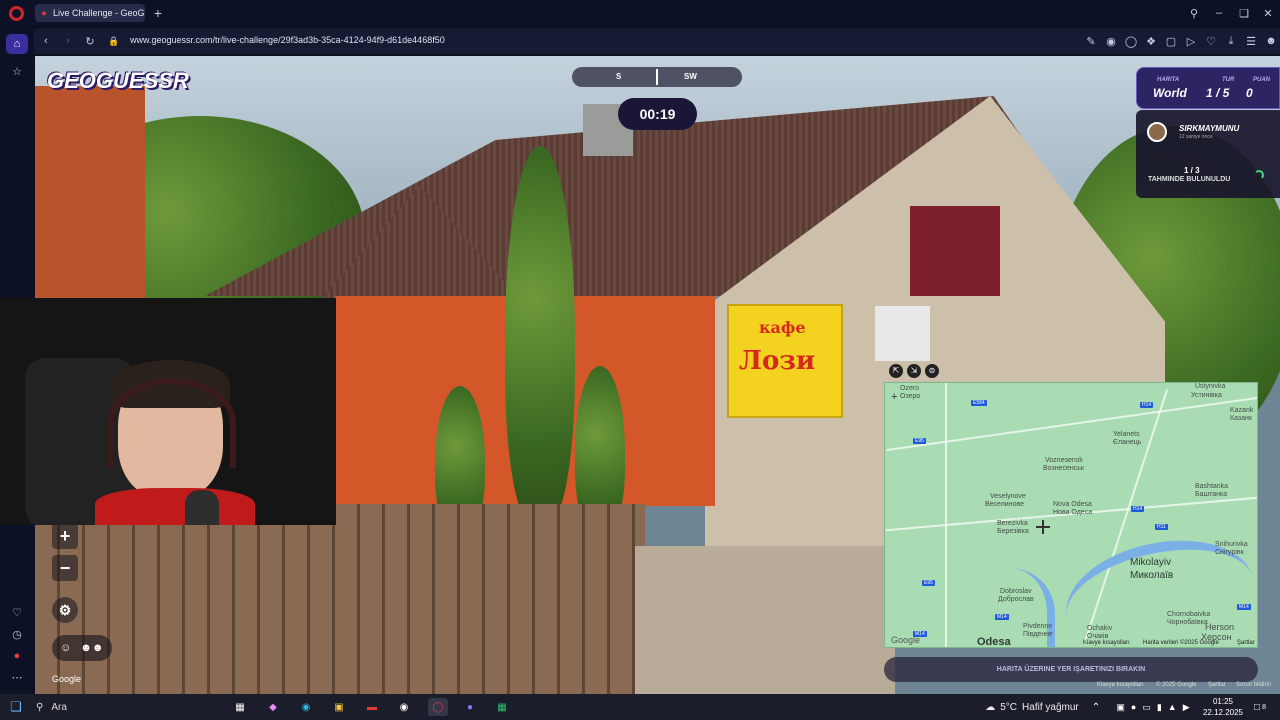 The height and width of the screenshot is (720, 1280). What do you see at coordinates (1050, 707) in the screenshot?
I see `weather-desc: Hafif yağmur` at bounding box center [1050, 707].